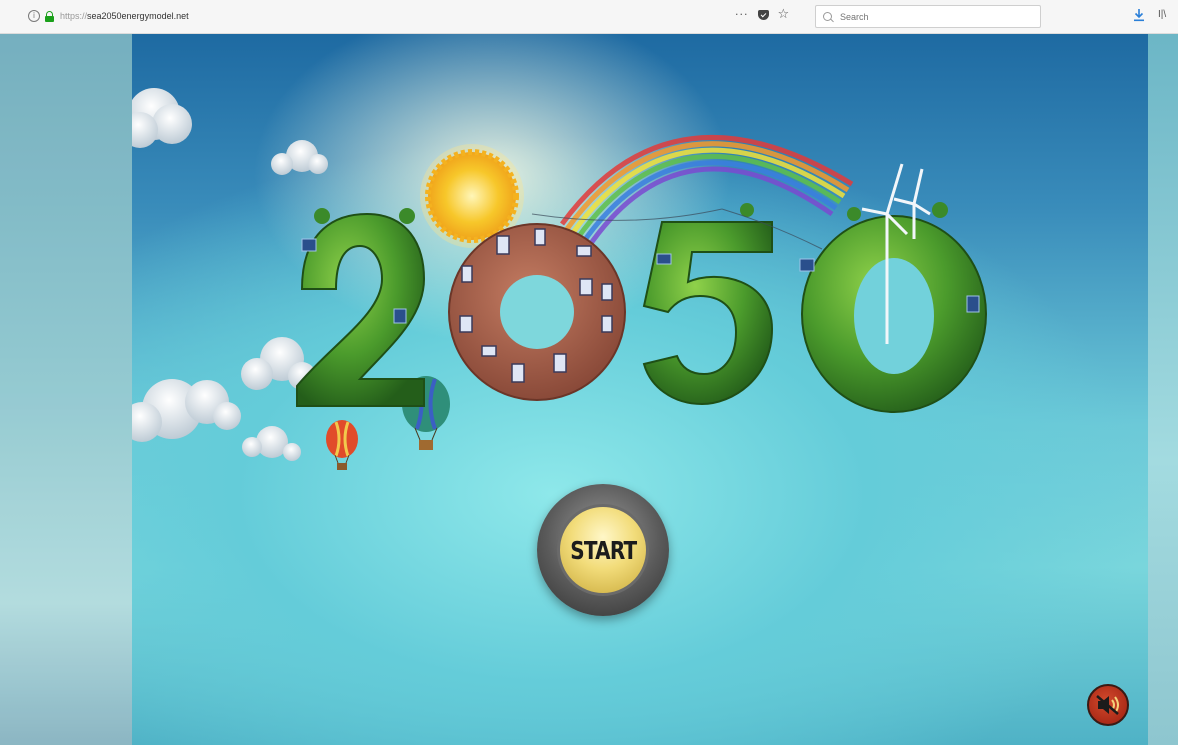  I want to click on right-backdrop, so click(1163, 389).